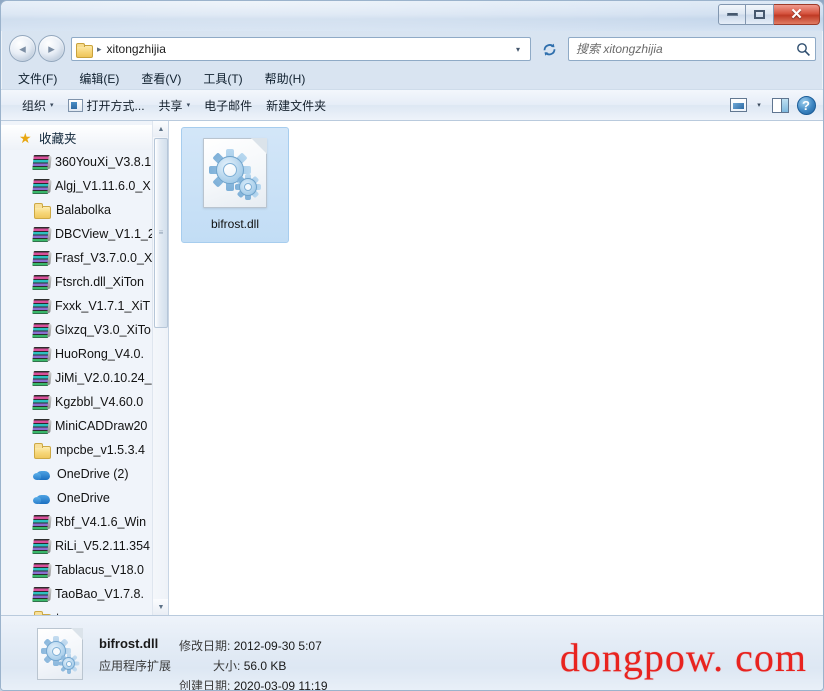 The height and width of the screenshot is (691, 824). I want to click on sidebar-item: HuoRong_V4.0., so click(77, 354).